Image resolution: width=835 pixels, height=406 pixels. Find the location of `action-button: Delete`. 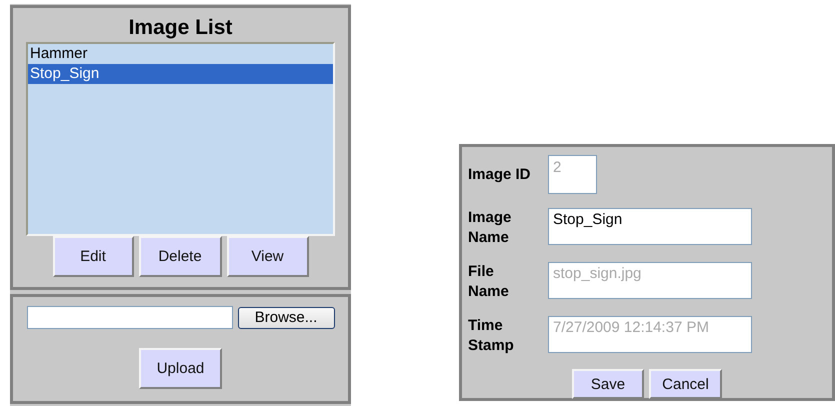

action-button: Delete is located at coordinates (180, 256).